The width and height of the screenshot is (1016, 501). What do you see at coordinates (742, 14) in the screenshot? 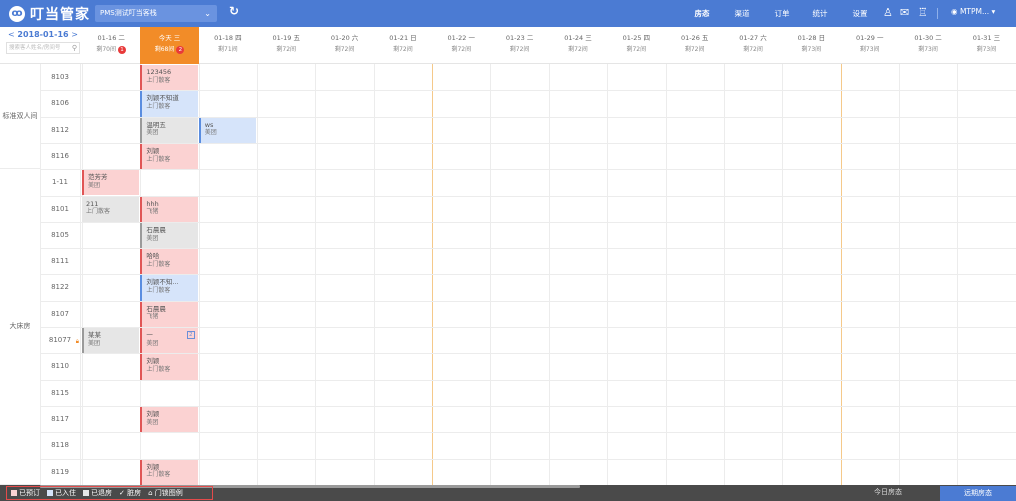
I see `nav-channel: 渠道` at bounding box center [742, 14].